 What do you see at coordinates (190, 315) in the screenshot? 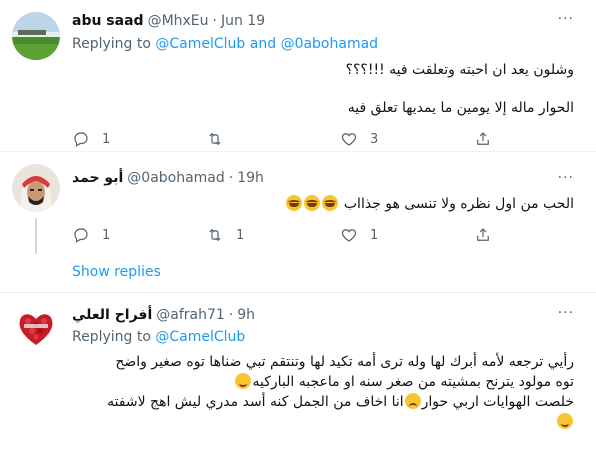
I see `user-handle: @afrah71` at bounding box center [190, 315].